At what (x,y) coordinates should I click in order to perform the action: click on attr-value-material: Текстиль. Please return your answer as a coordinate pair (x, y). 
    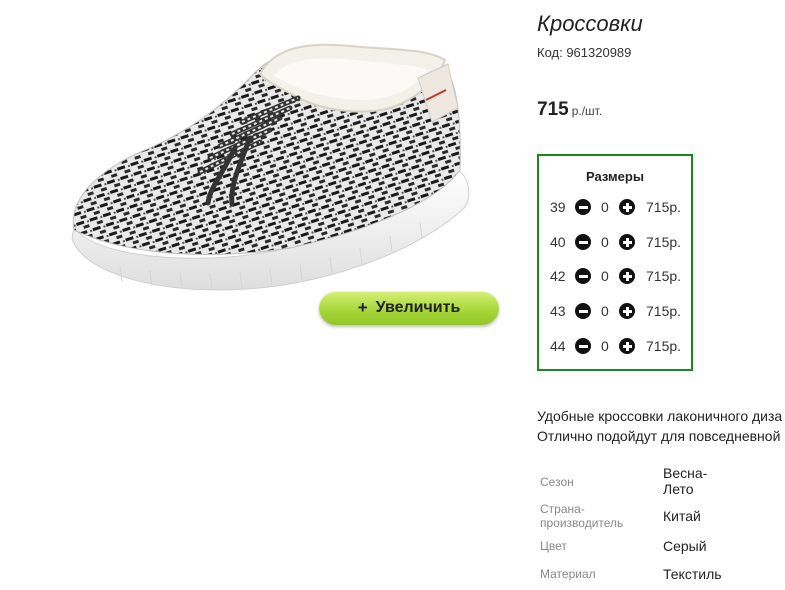
    Looking at the image, I should click on (692, 574).